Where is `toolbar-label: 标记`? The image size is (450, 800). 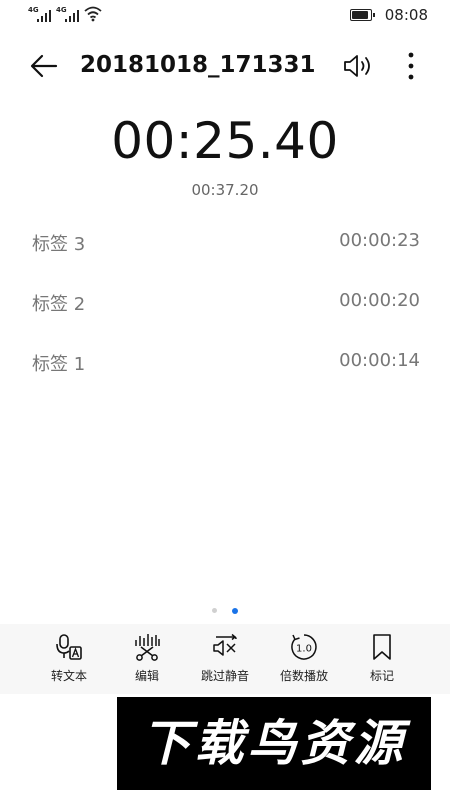
toolbar-label: 标记 is located at coordinates (381, 676).